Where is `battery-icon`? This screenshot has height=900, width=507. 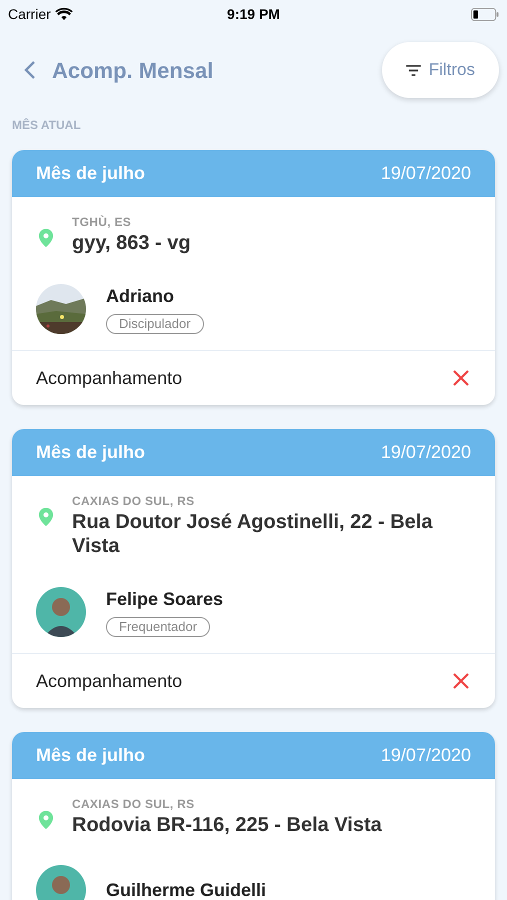 battery-icon is located at coordinates (484, 14).